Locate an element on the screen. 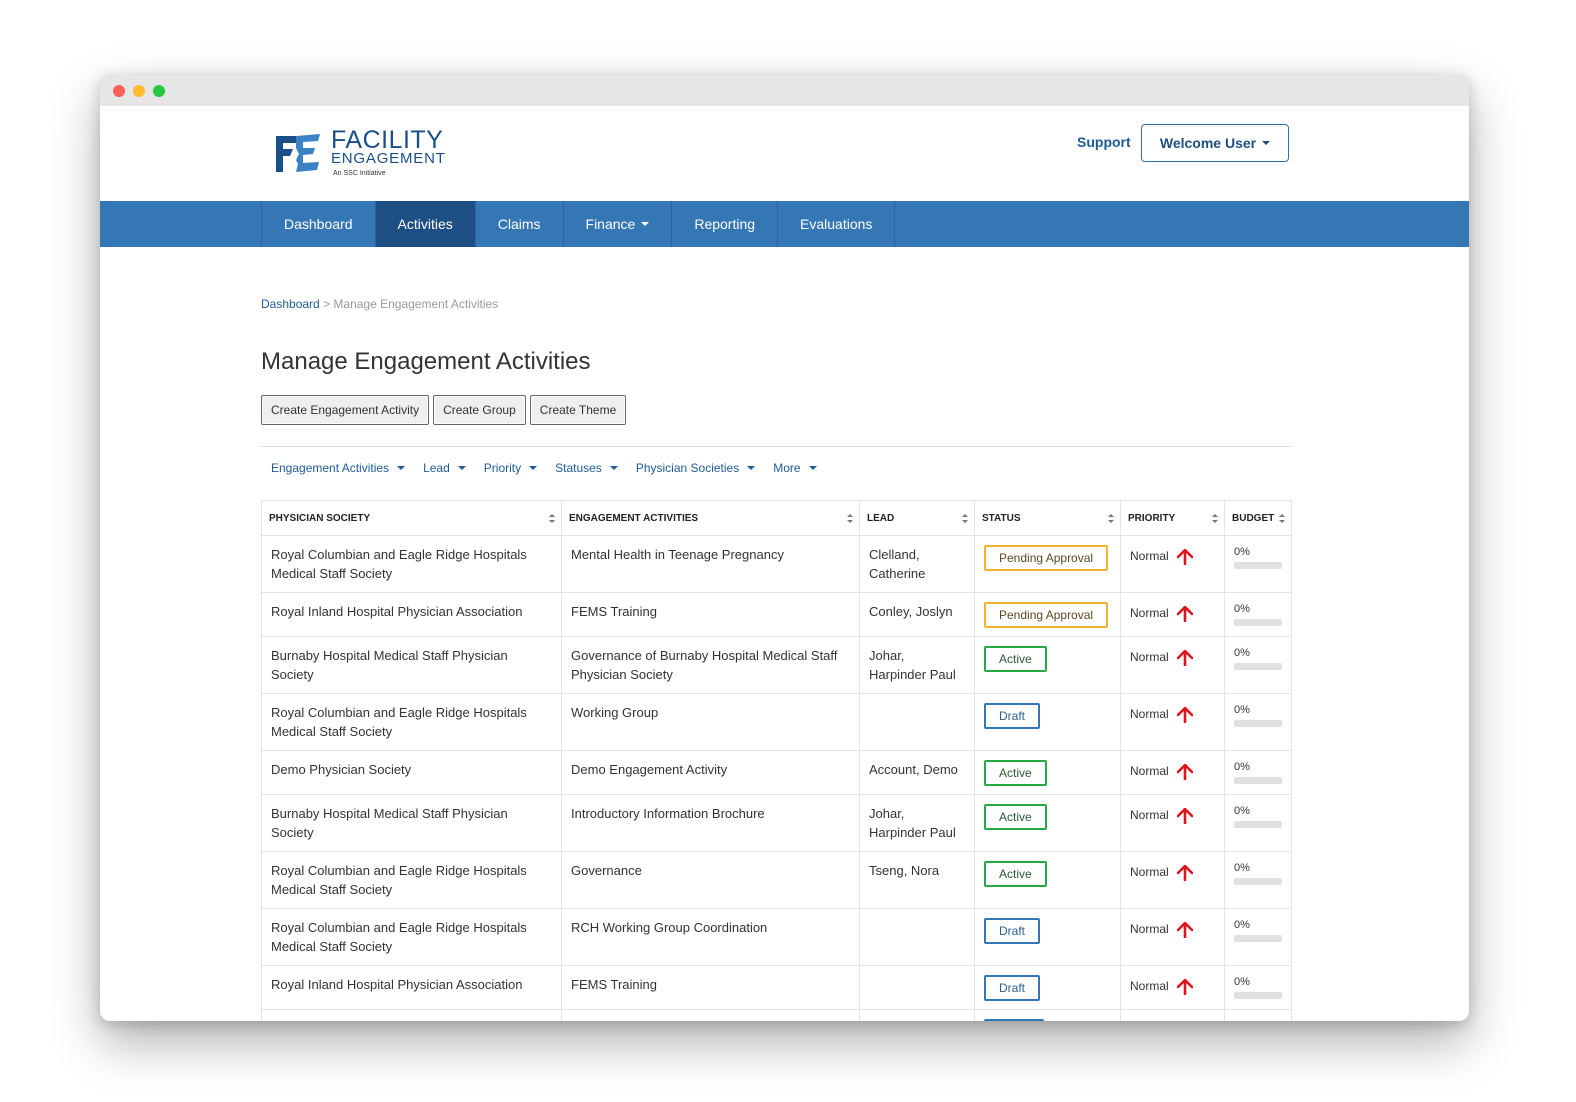 The width and height of the screenshot is (1576, 1102). column-header-lead: LEAD is located at coordinates (917, 518).